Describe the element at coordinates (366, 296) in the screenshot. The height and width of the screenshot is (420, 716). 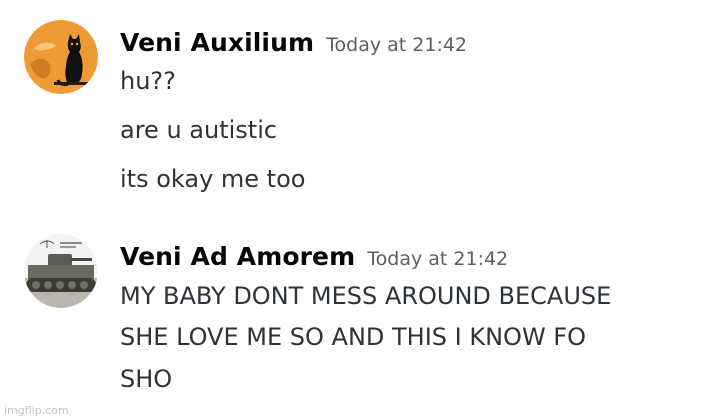
I see `message-text: MY BABY DONT MESS AROUND BECAUSE` at that location.